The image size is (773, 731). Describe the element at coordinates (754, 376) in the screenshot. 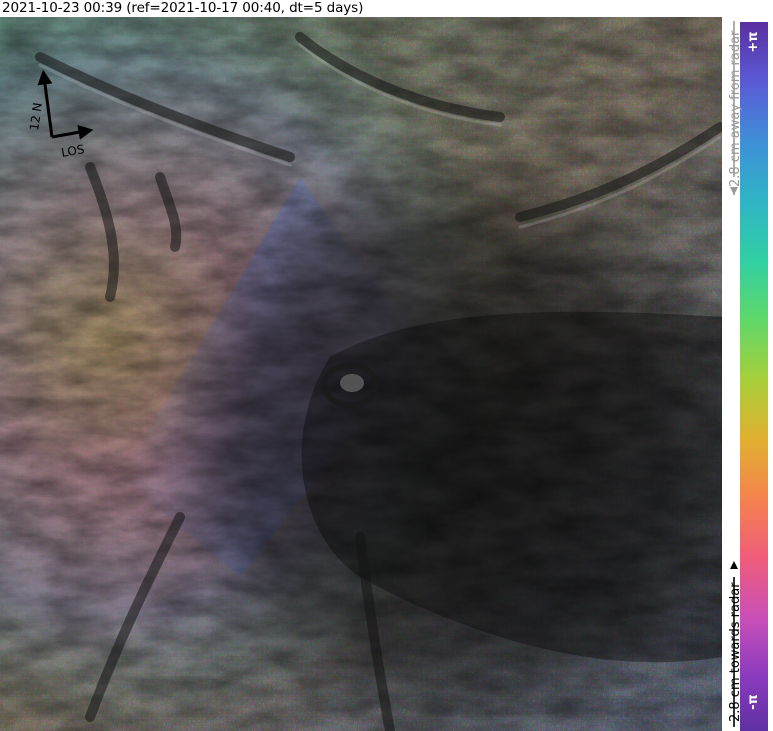

I see `colorbar-gradient` at that location.